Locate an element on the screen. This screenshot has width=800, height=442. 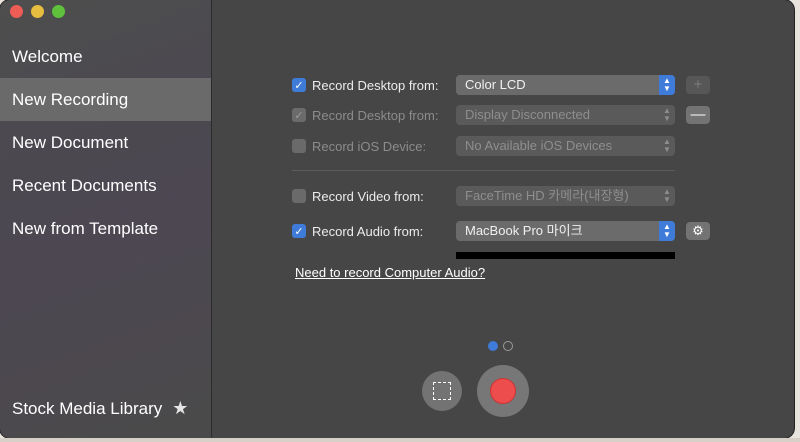
record-dot-icon is located at coordinates (503, 391).